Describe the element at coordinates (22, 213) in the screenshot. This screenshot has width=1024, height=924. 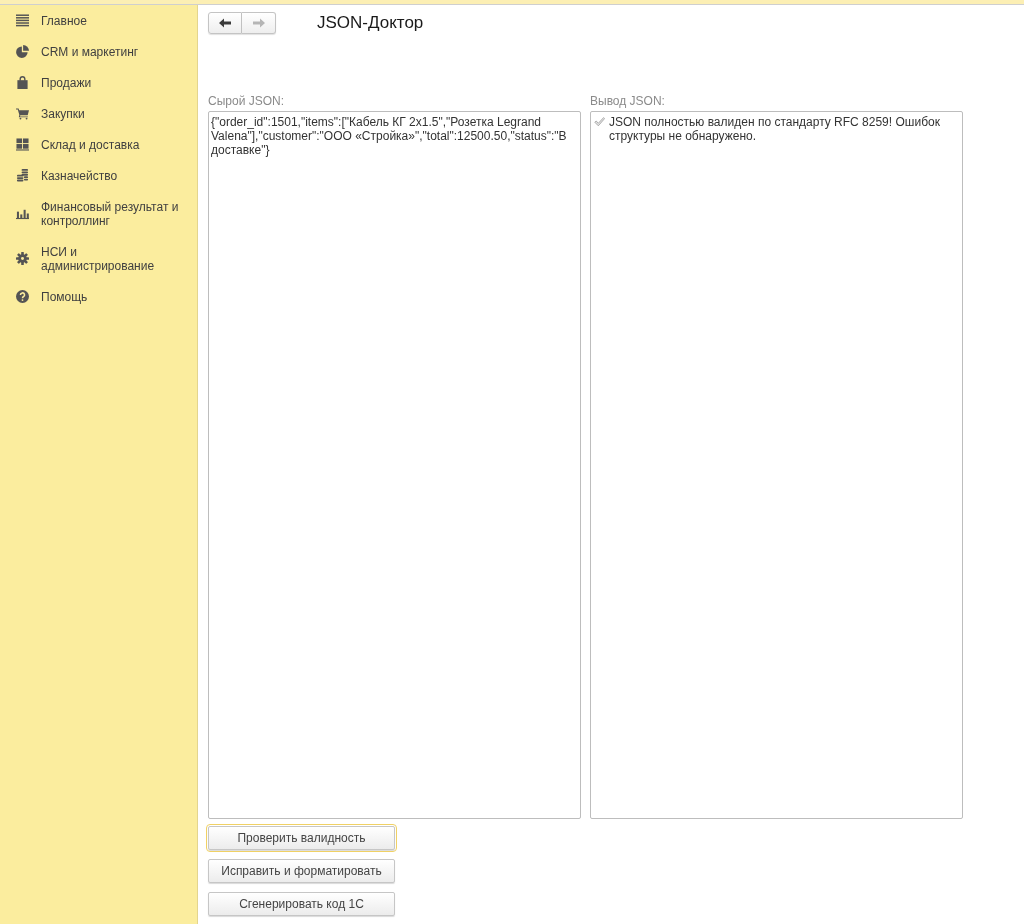
I see `bar-chart-icon` at that location.